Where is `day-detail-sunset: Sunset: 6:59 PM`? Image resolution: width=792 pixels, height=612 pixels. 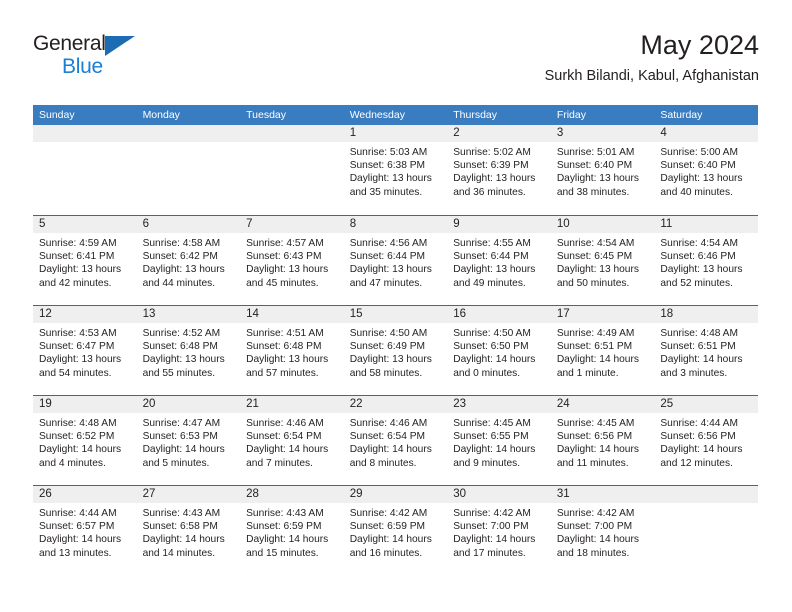 day-detail-sunset: Sunset: 6:59 PM is located at coordinates (387, 527).